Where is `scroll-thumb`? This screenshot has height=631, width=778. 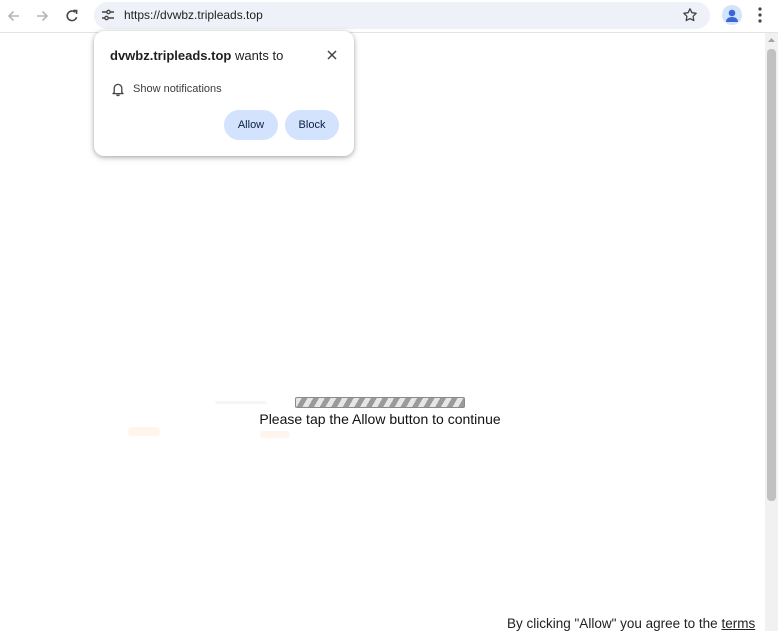
scroll-thumb is located at coordinates (771, 275).